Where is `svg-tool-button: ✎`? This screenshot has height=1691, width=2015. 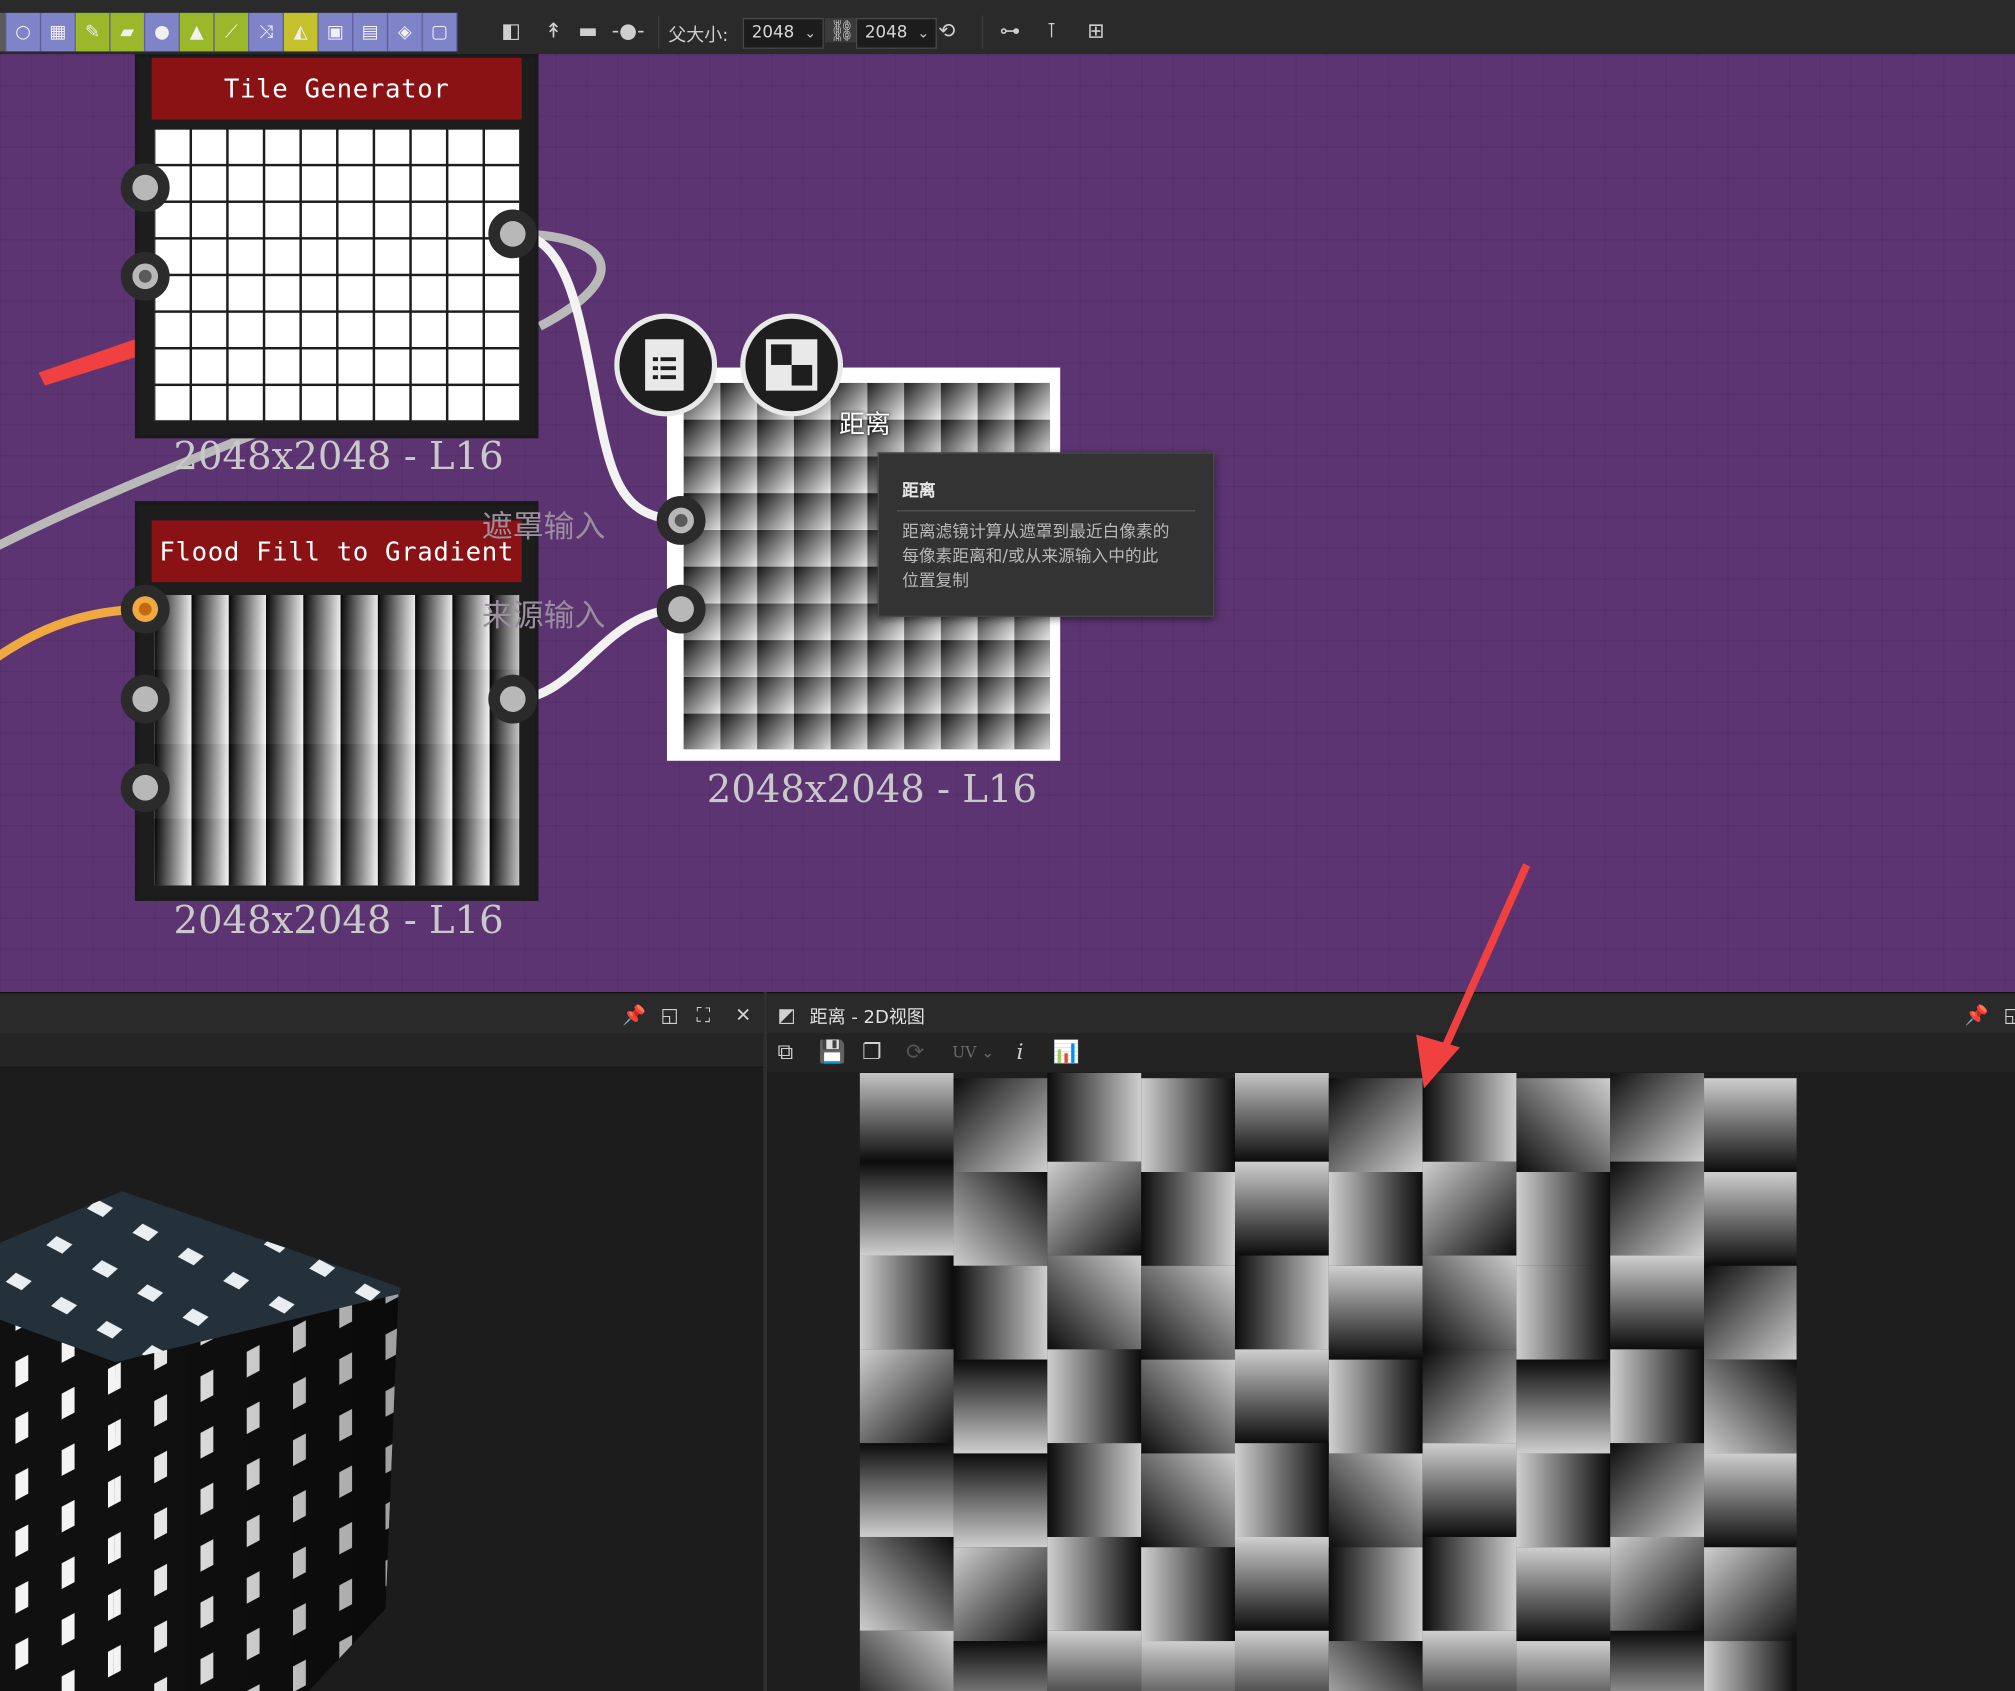 svg-tool-button: ✎ is located at coordinates (93, 32).